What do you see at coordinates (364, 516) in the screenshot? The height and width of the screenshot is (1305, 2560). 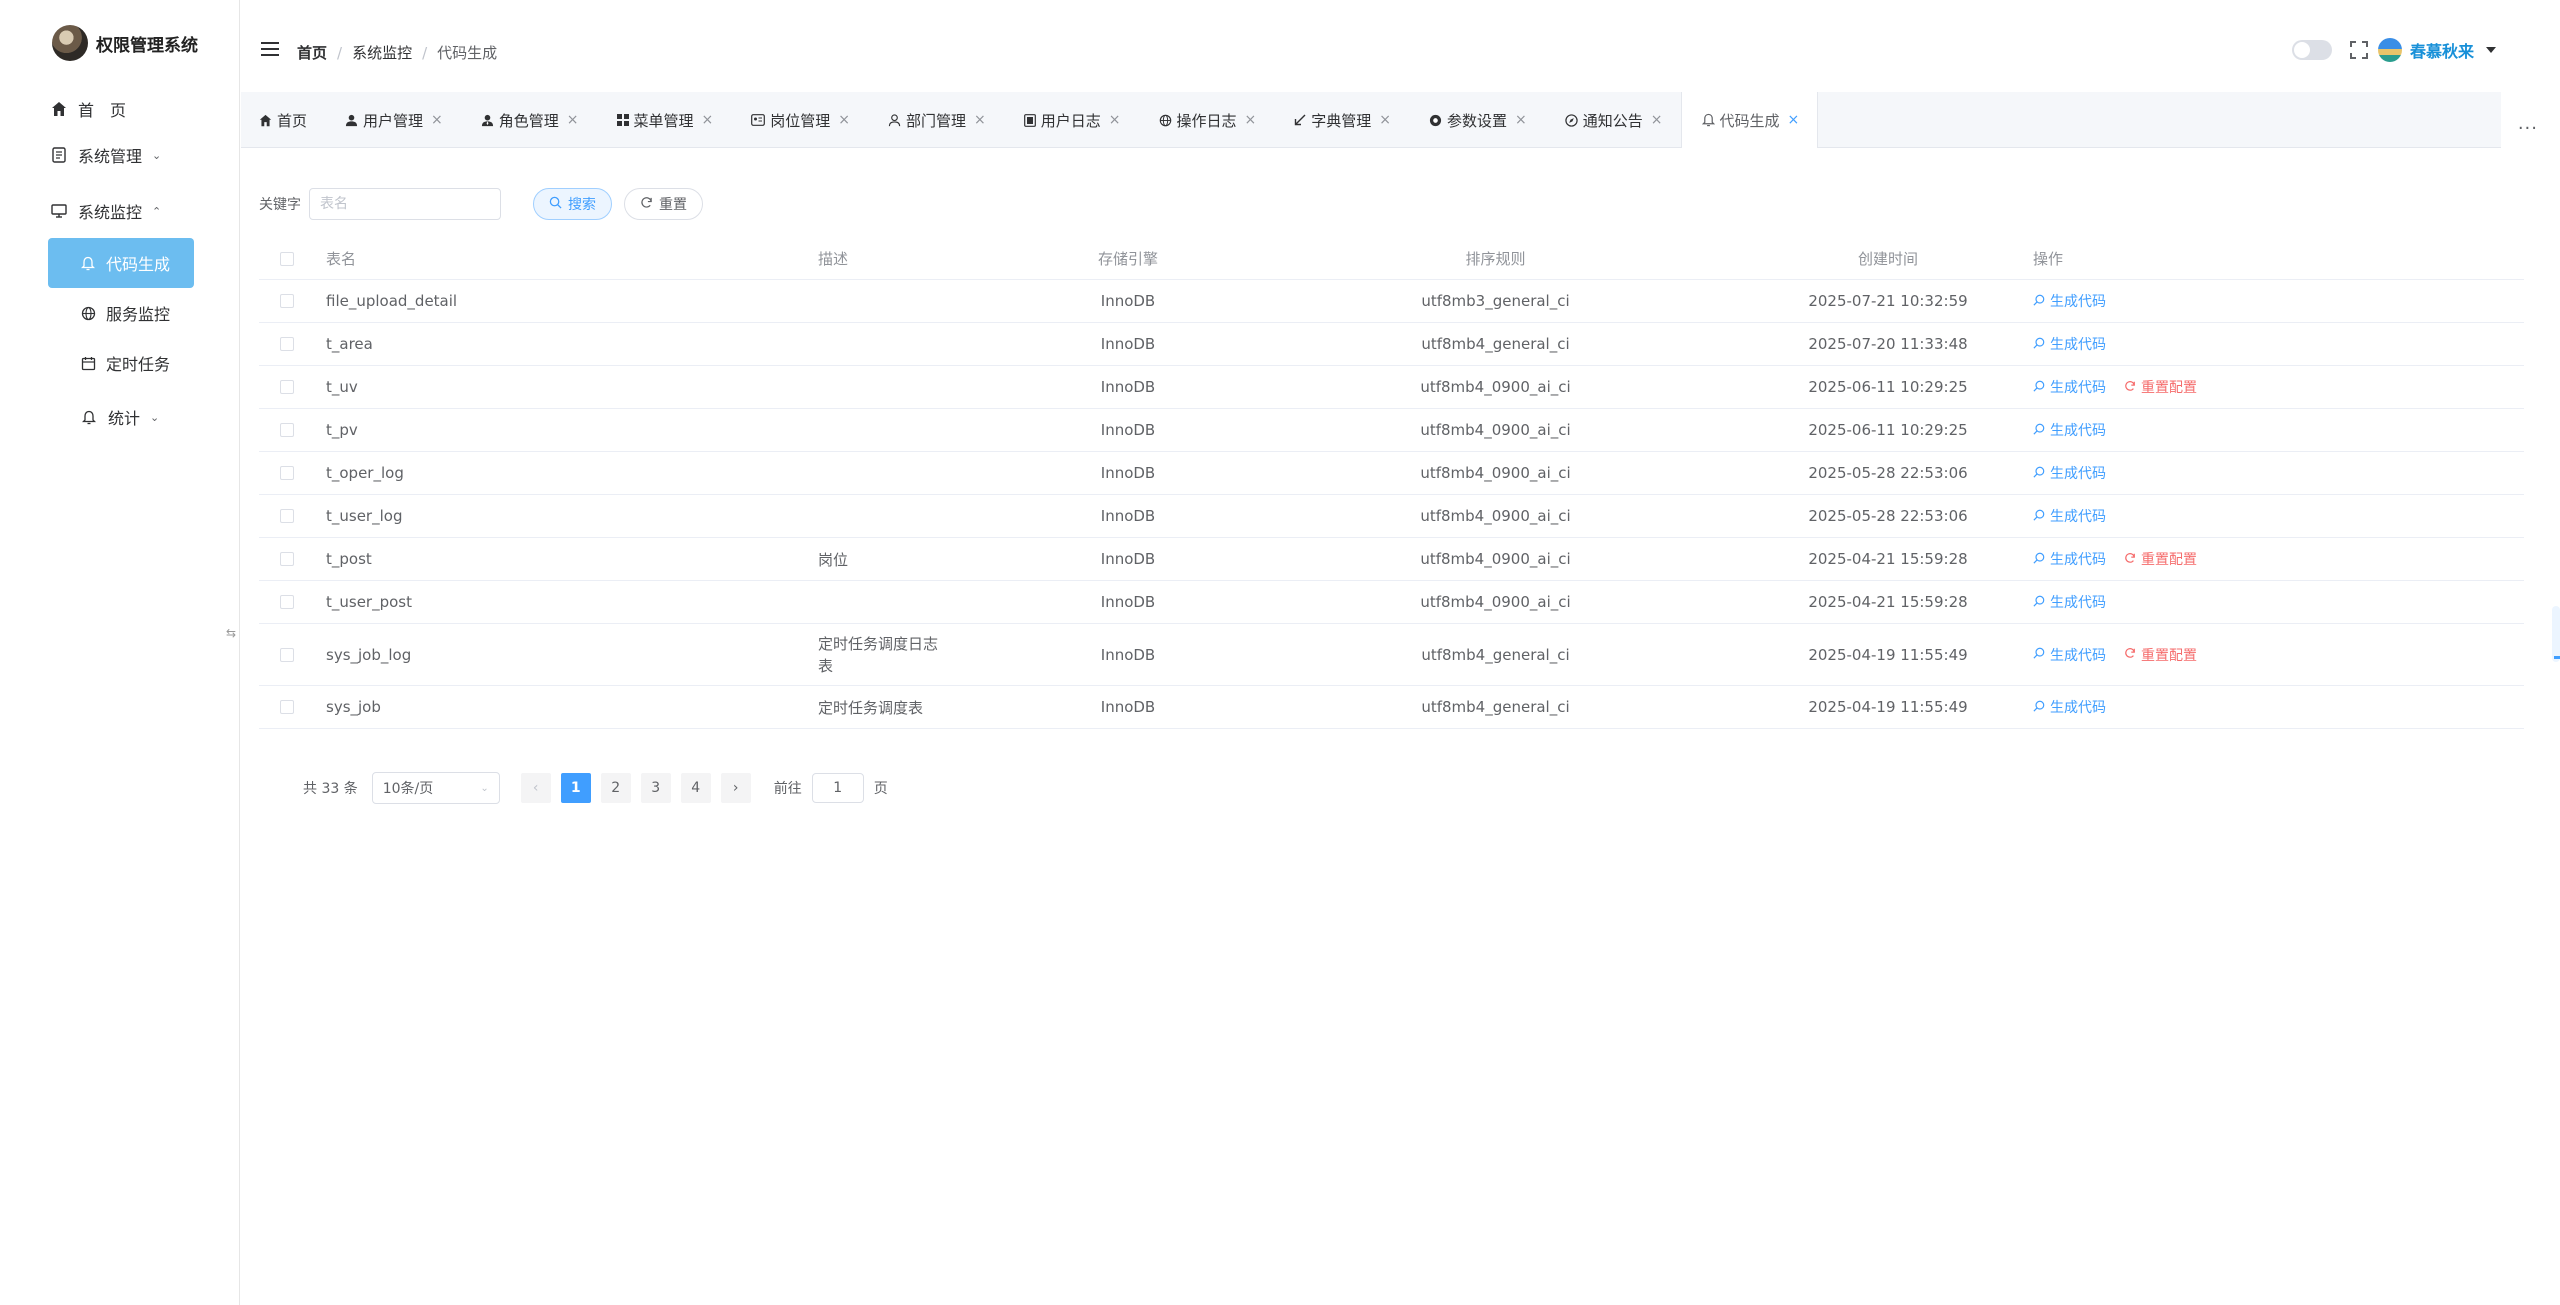 I see `table-name-cell: t_user_log` at bounding box center [364, 516].